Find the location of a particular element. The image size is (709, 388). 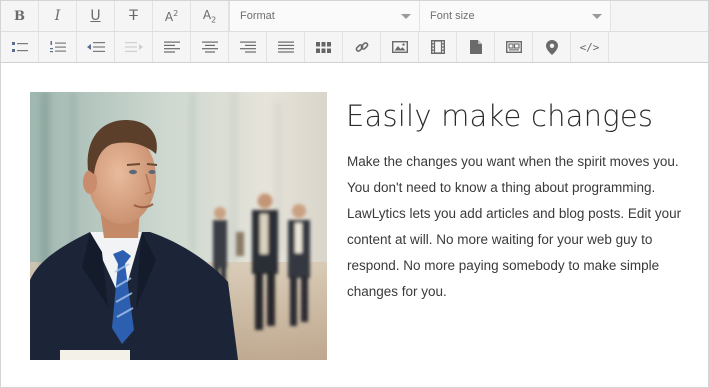

align-right-icon is located at coordinates (247, 47).